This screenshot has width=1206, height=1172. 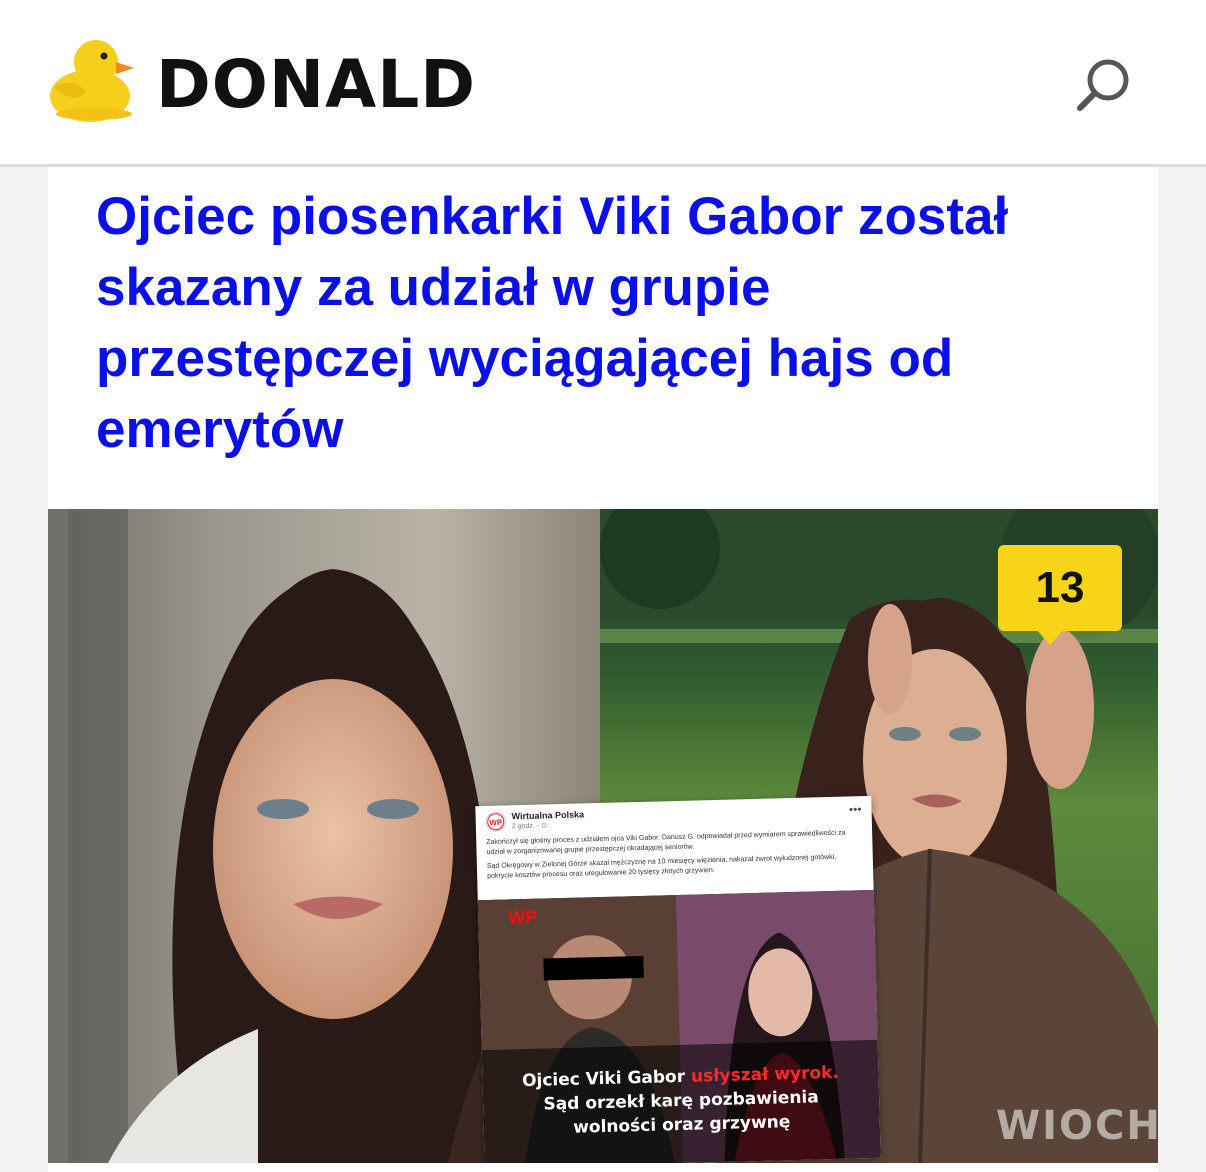 I want to click on search-icon, so click(x=1105, y=85).